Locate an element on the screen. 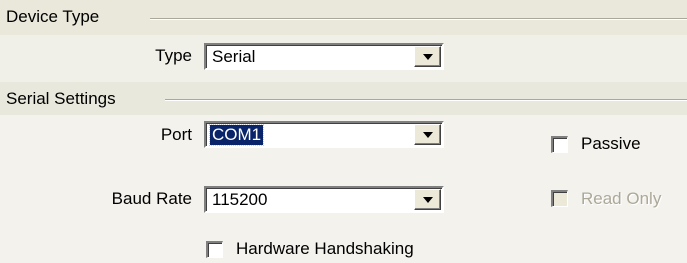  type-select: Serial is located at coordinates (324, 56).